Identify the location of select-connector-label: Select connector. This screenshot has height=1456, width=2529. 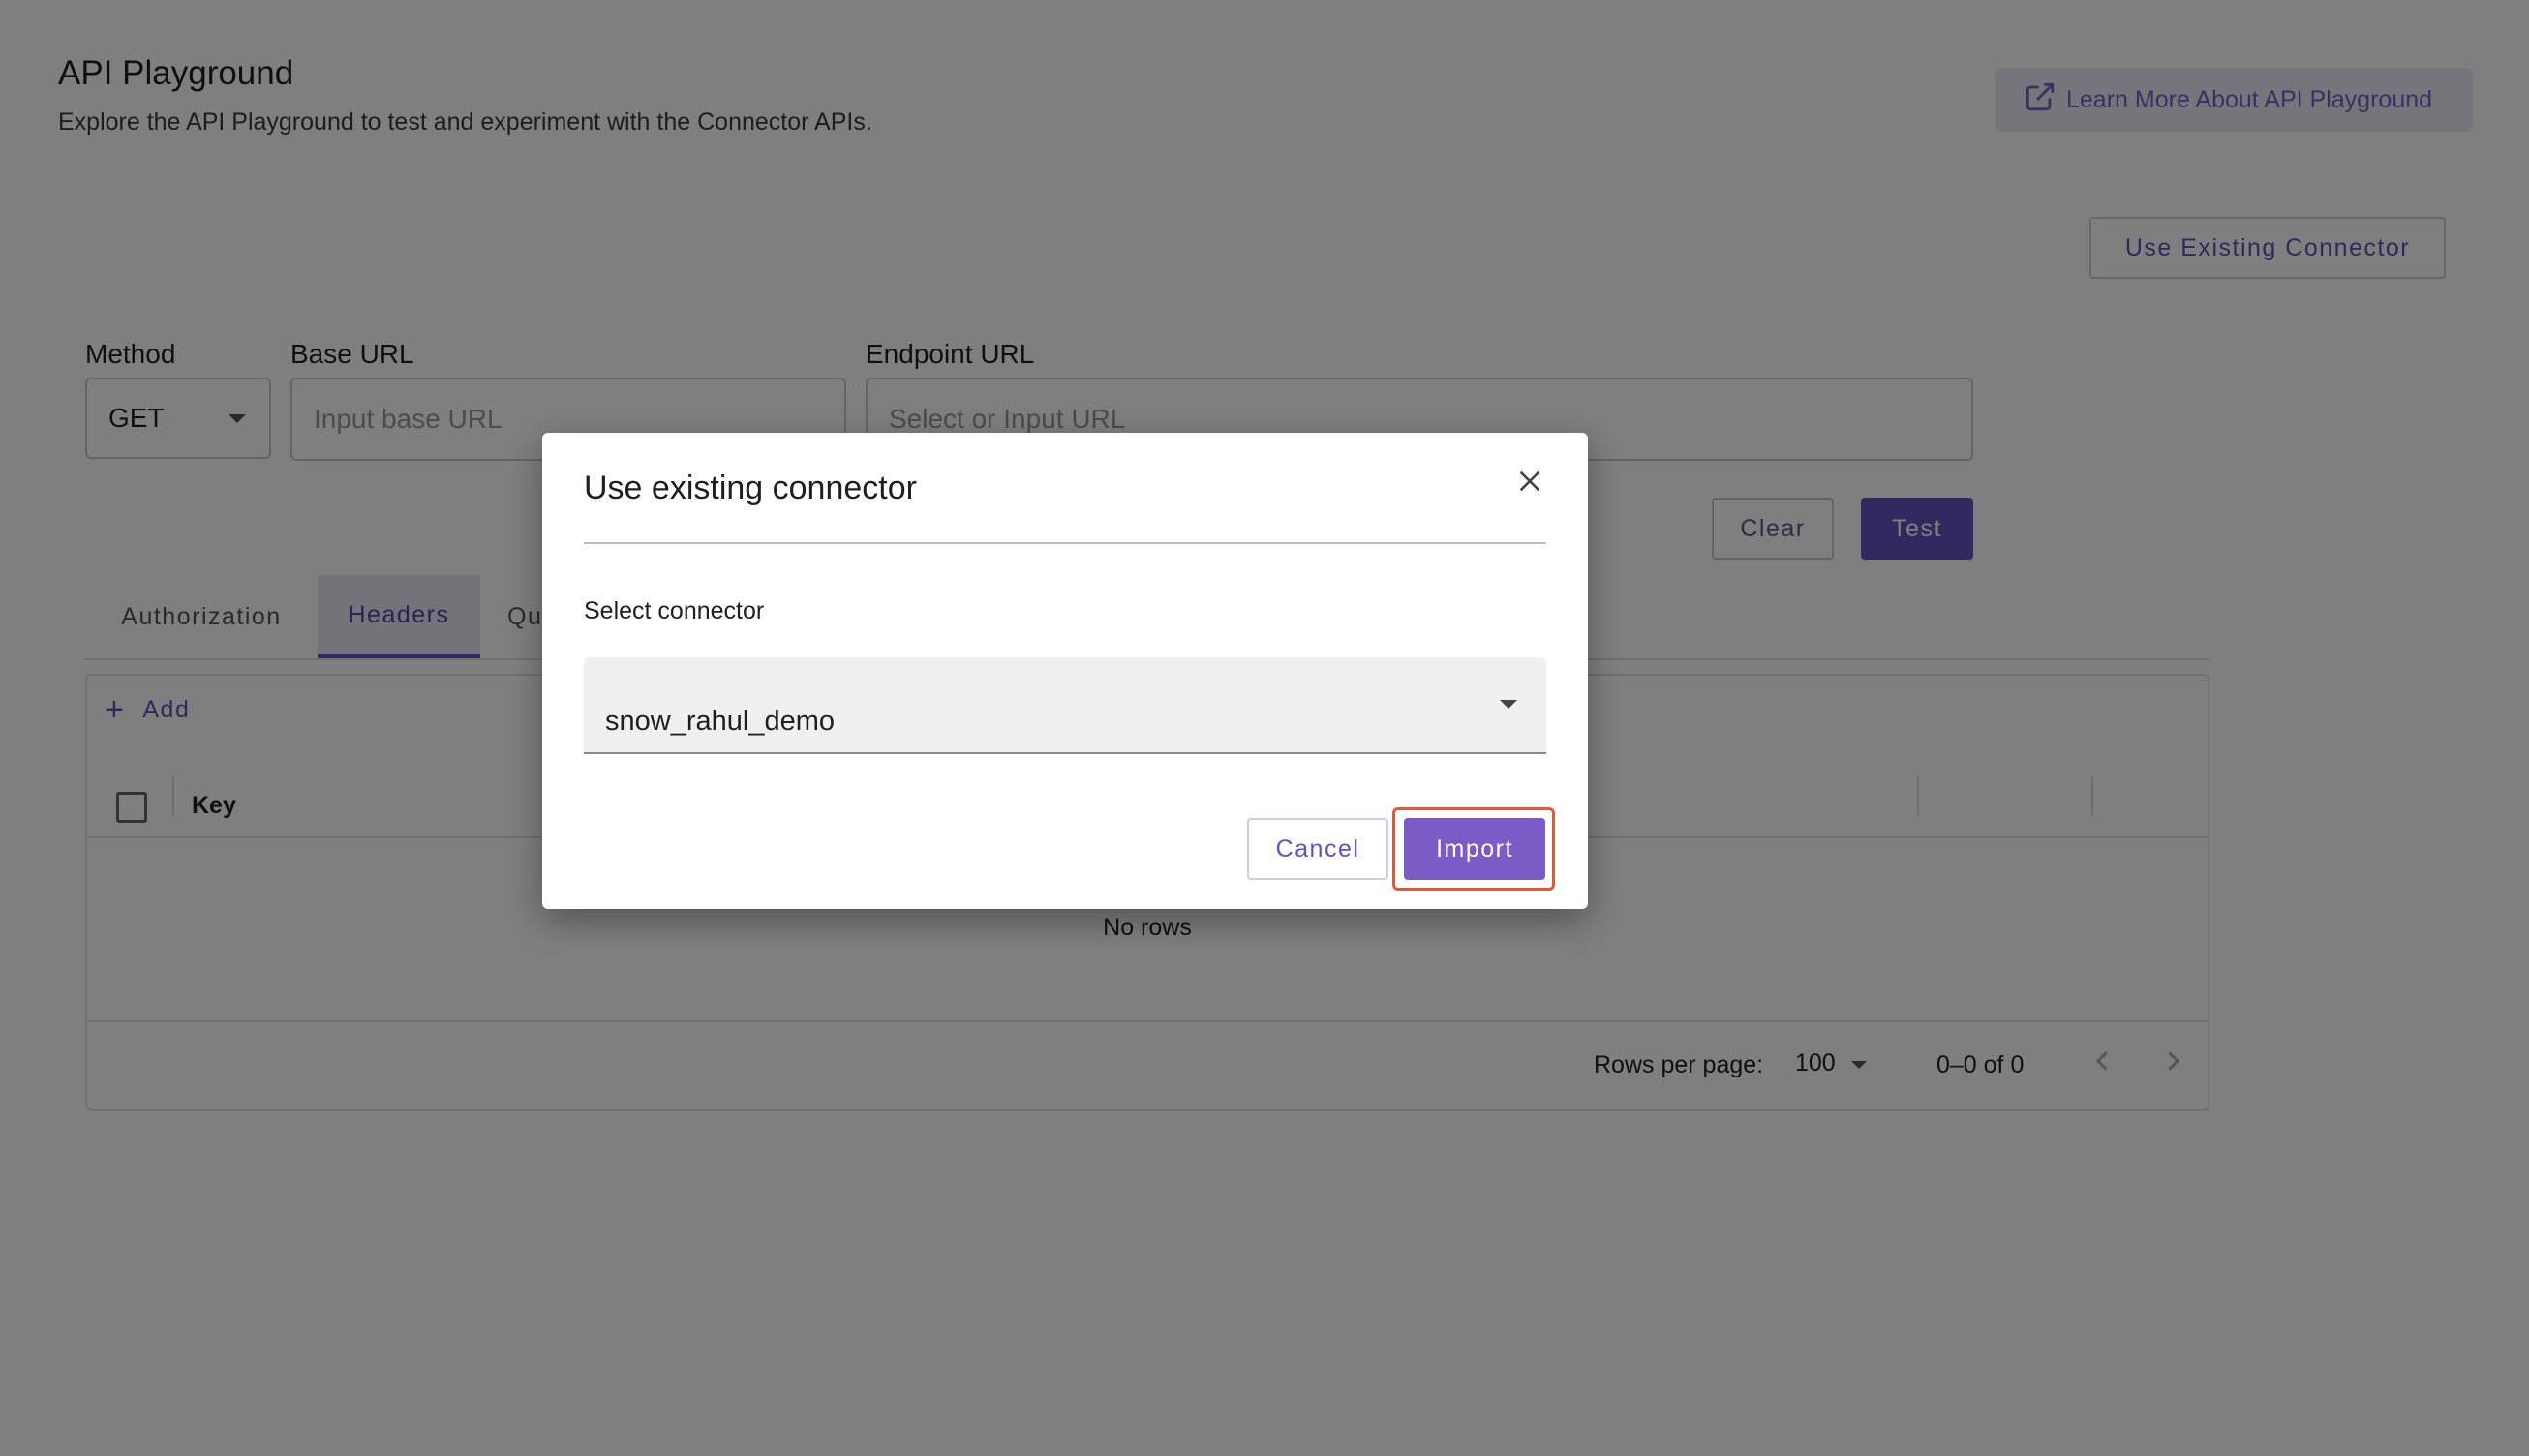
(675, 611).